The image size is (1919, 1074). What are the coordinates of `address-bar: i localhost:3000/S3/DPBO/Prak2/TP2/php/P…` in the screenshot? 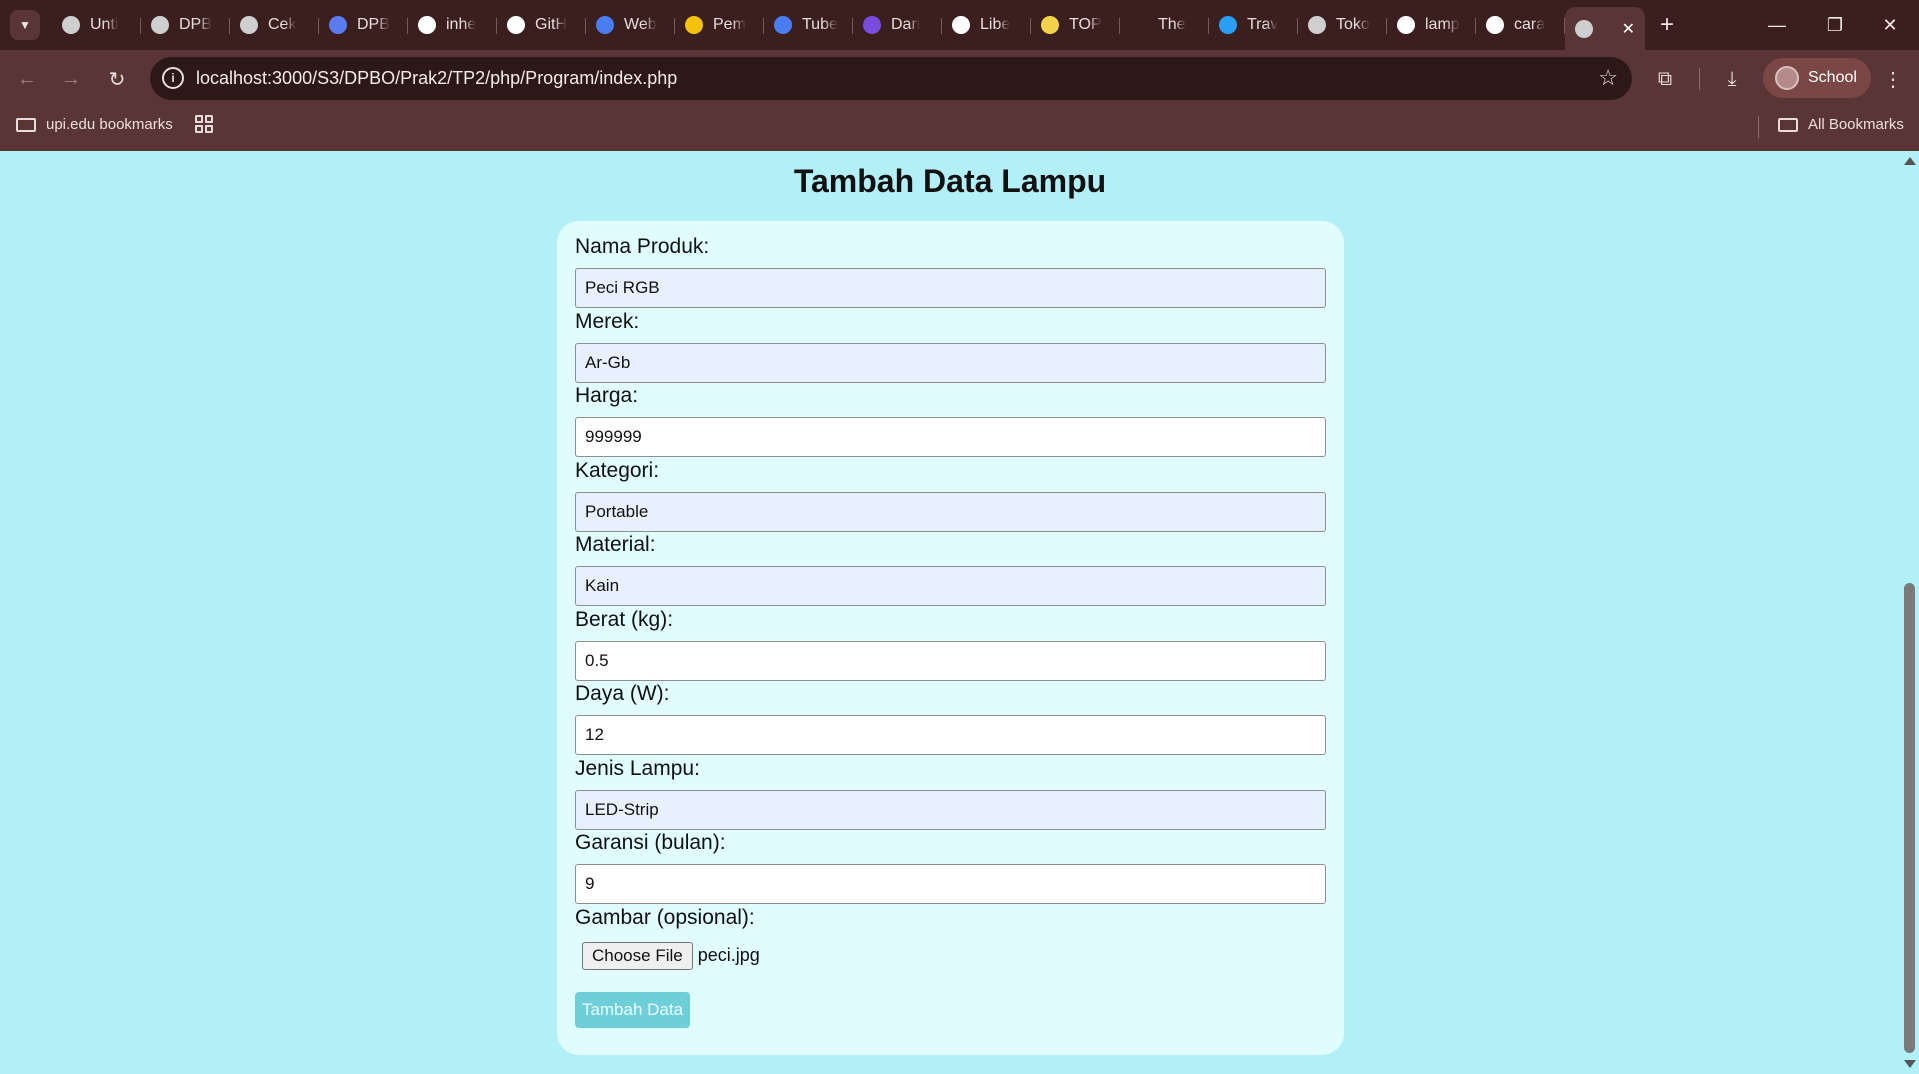 It's located at (891, 78).